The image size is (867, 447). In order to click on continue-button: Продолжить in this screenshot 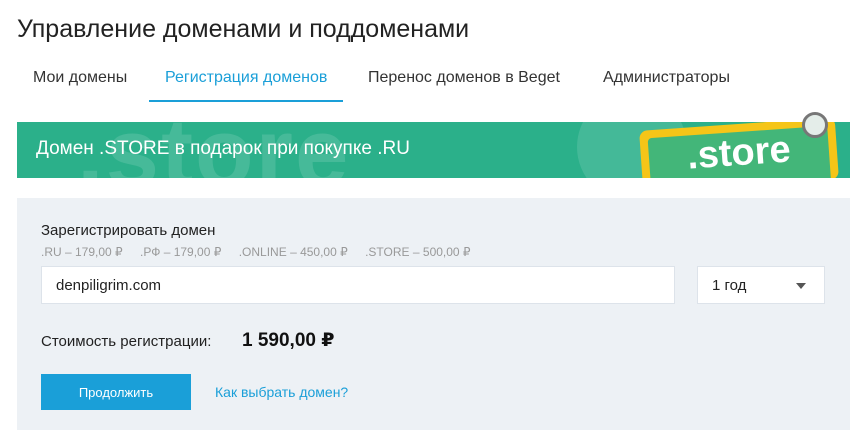, I will do `click(116, 392)`.